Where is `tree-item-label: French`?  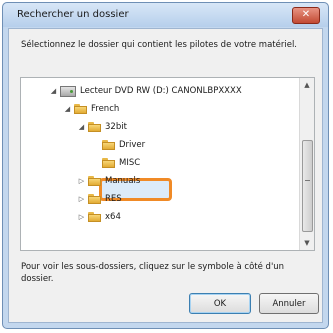
tree-item-label: French is located at coordinates (105, 109).